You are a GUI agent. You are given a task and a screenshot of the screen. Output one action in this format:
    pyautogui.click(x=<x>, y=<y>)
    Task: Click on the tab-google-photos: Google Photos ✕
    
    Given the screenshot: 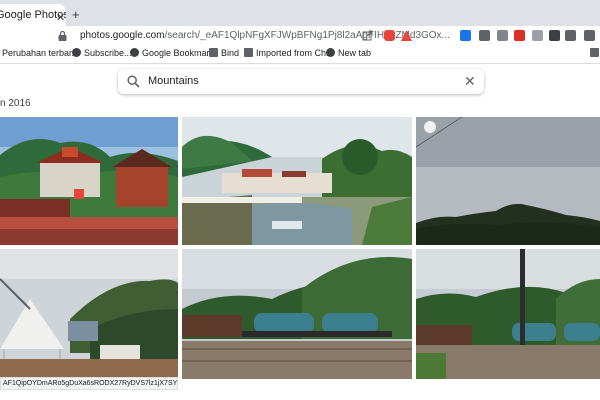 What is the action you would take?
    pyautogui.click(x=33, y=15)
    